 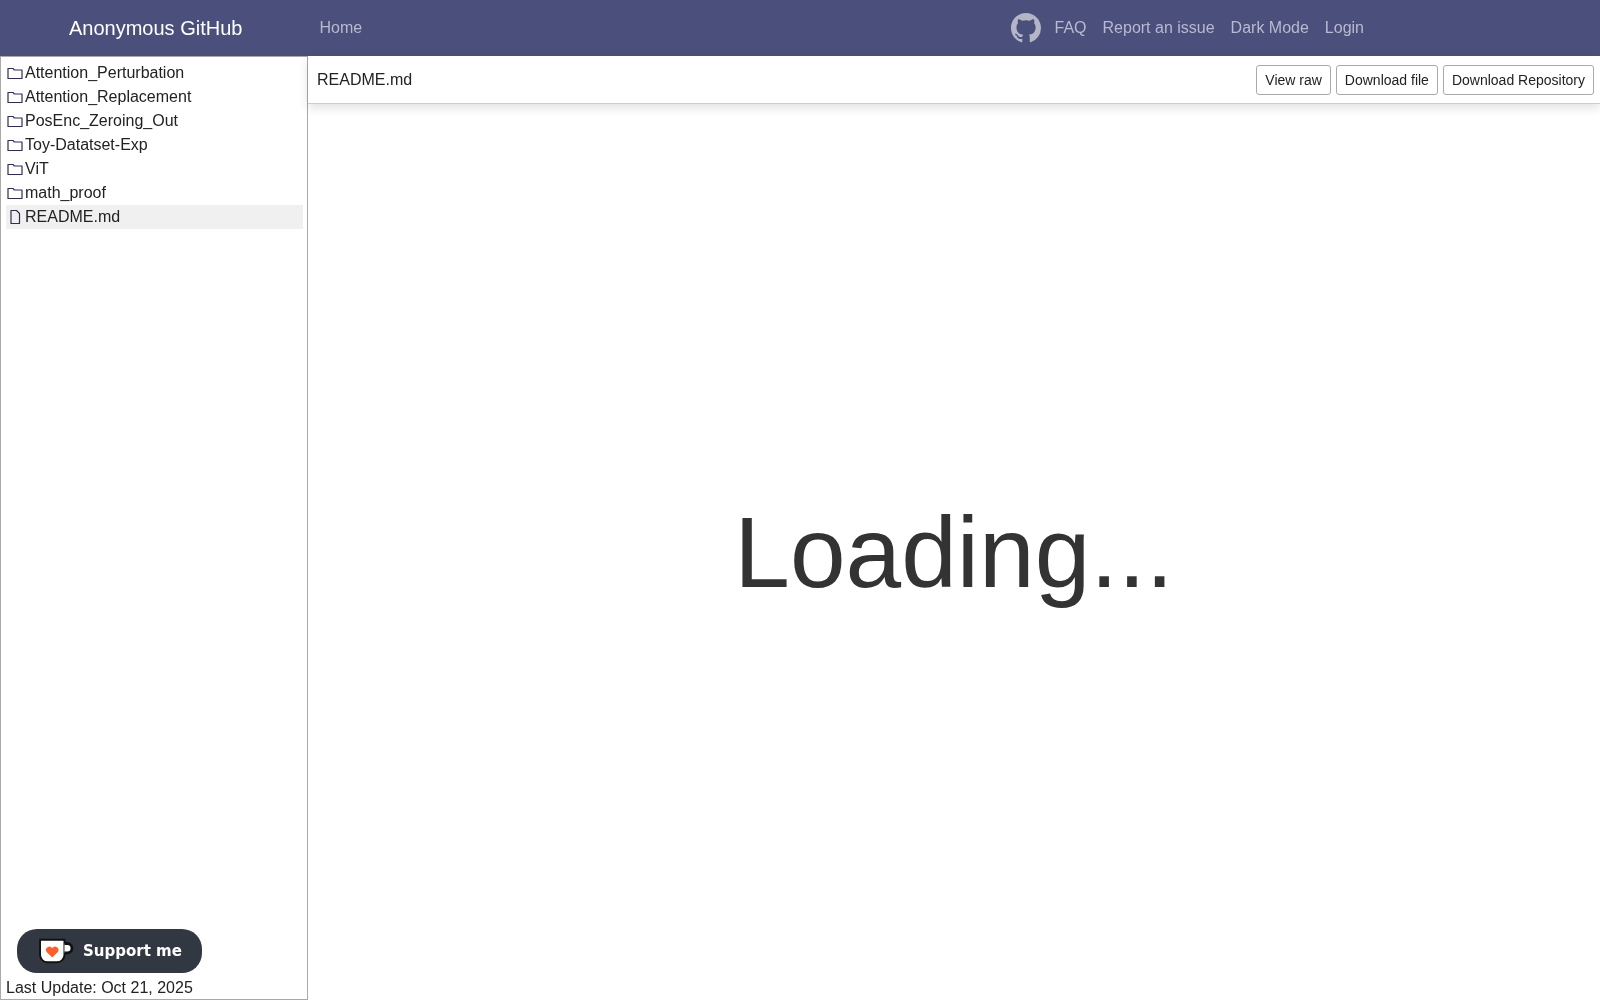 What do you see at coordinates (1025, 28) in the screenshot?
I see `github-icon` at bounding box center [1025, 28].